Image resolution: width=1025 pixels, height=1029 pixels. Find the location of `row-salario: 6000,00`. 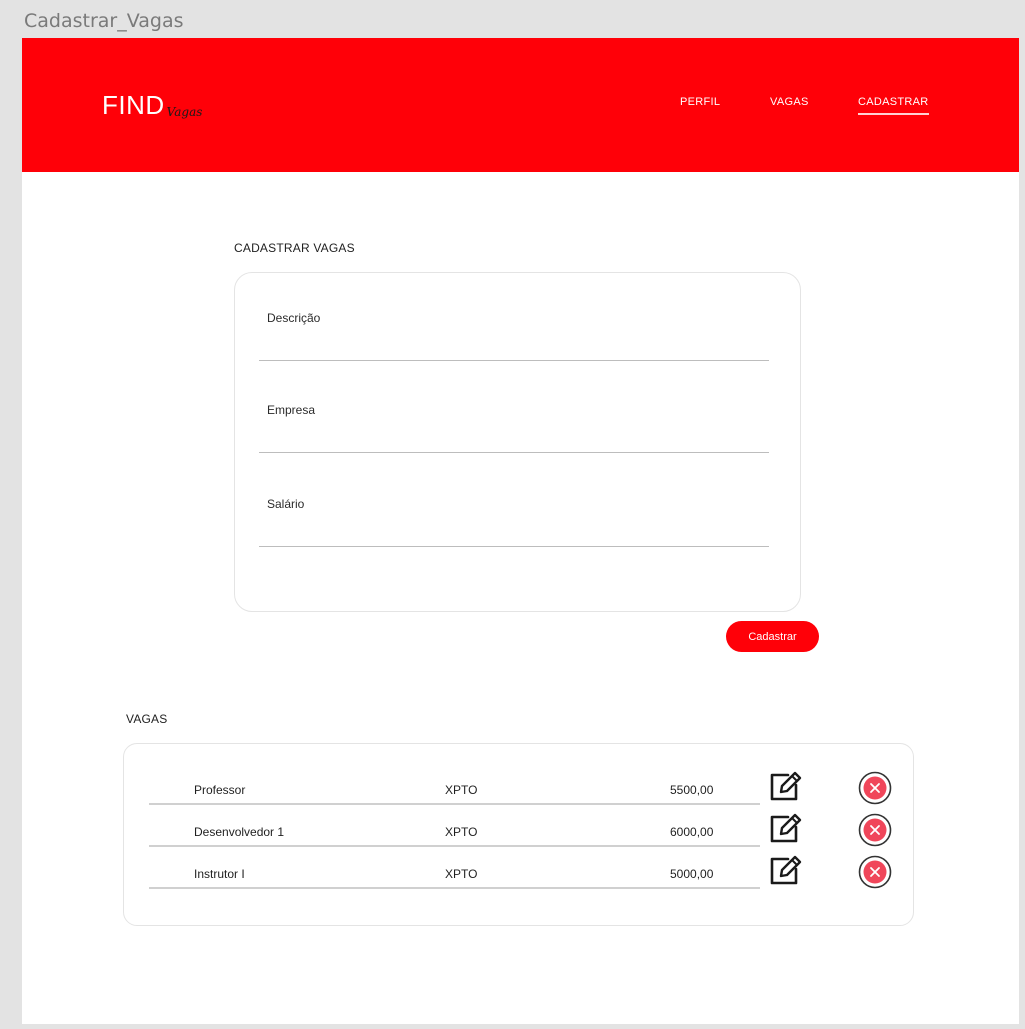

row-salario: 6000,00 is located at coordinates (692, 832).